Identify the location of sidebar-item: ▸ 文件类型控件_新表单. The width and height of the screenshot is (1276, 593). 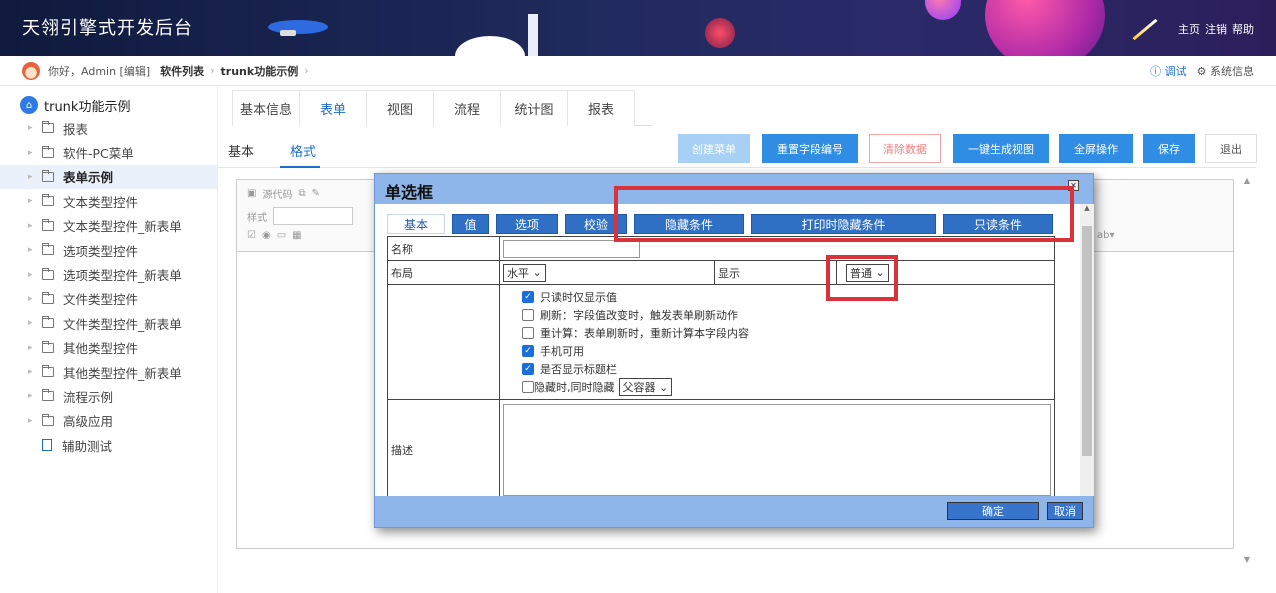
(108, 323).